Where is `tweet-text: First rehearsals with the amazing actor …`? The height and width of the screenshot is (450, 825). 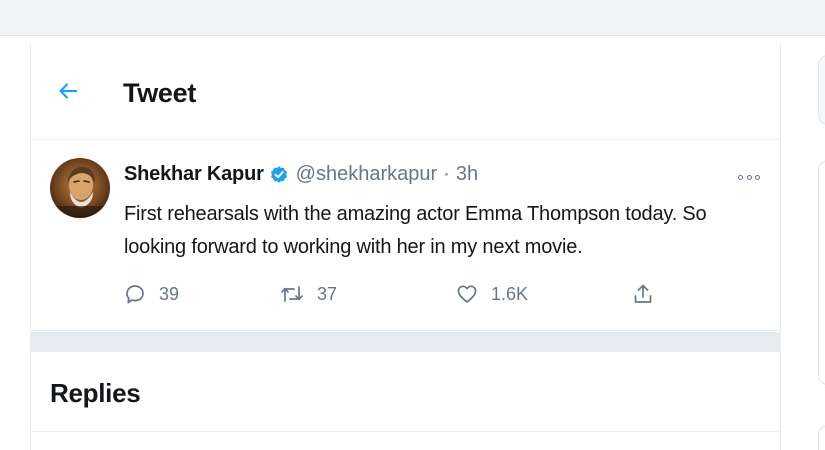
tweet-text: First rehearsals with the amazing actor … is located at coordinates (415, 230).